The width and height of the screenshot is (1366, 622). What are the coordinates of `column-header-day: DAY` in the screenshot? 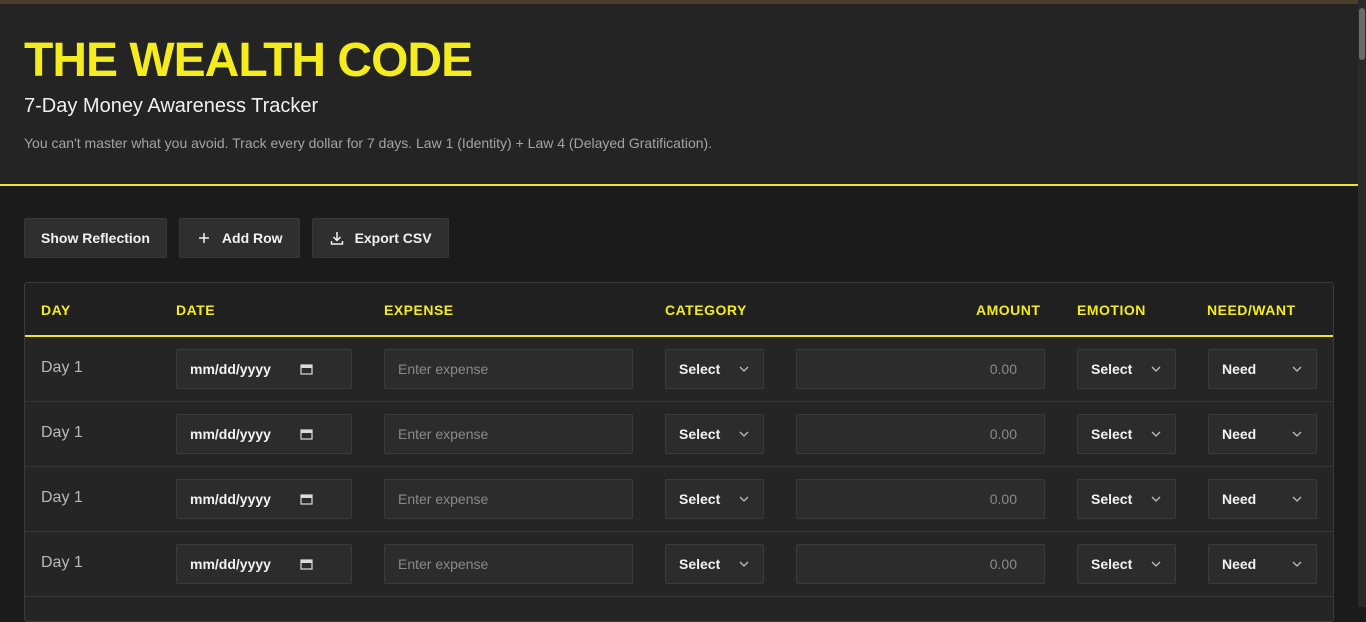 It's located at (56, 310).